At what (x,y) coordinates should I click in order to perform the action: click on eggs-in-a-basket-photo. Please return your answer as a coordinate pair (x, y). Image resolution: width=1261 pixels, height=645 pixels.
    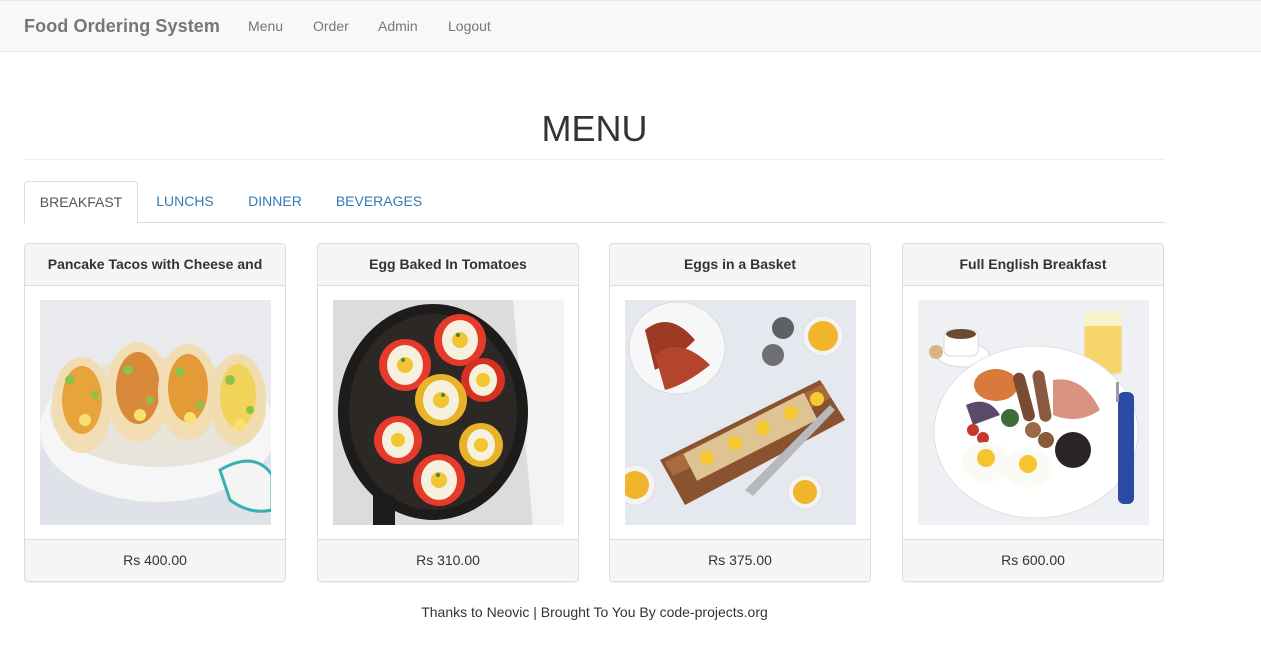
    Looking at the image, I should click on (740, 412).